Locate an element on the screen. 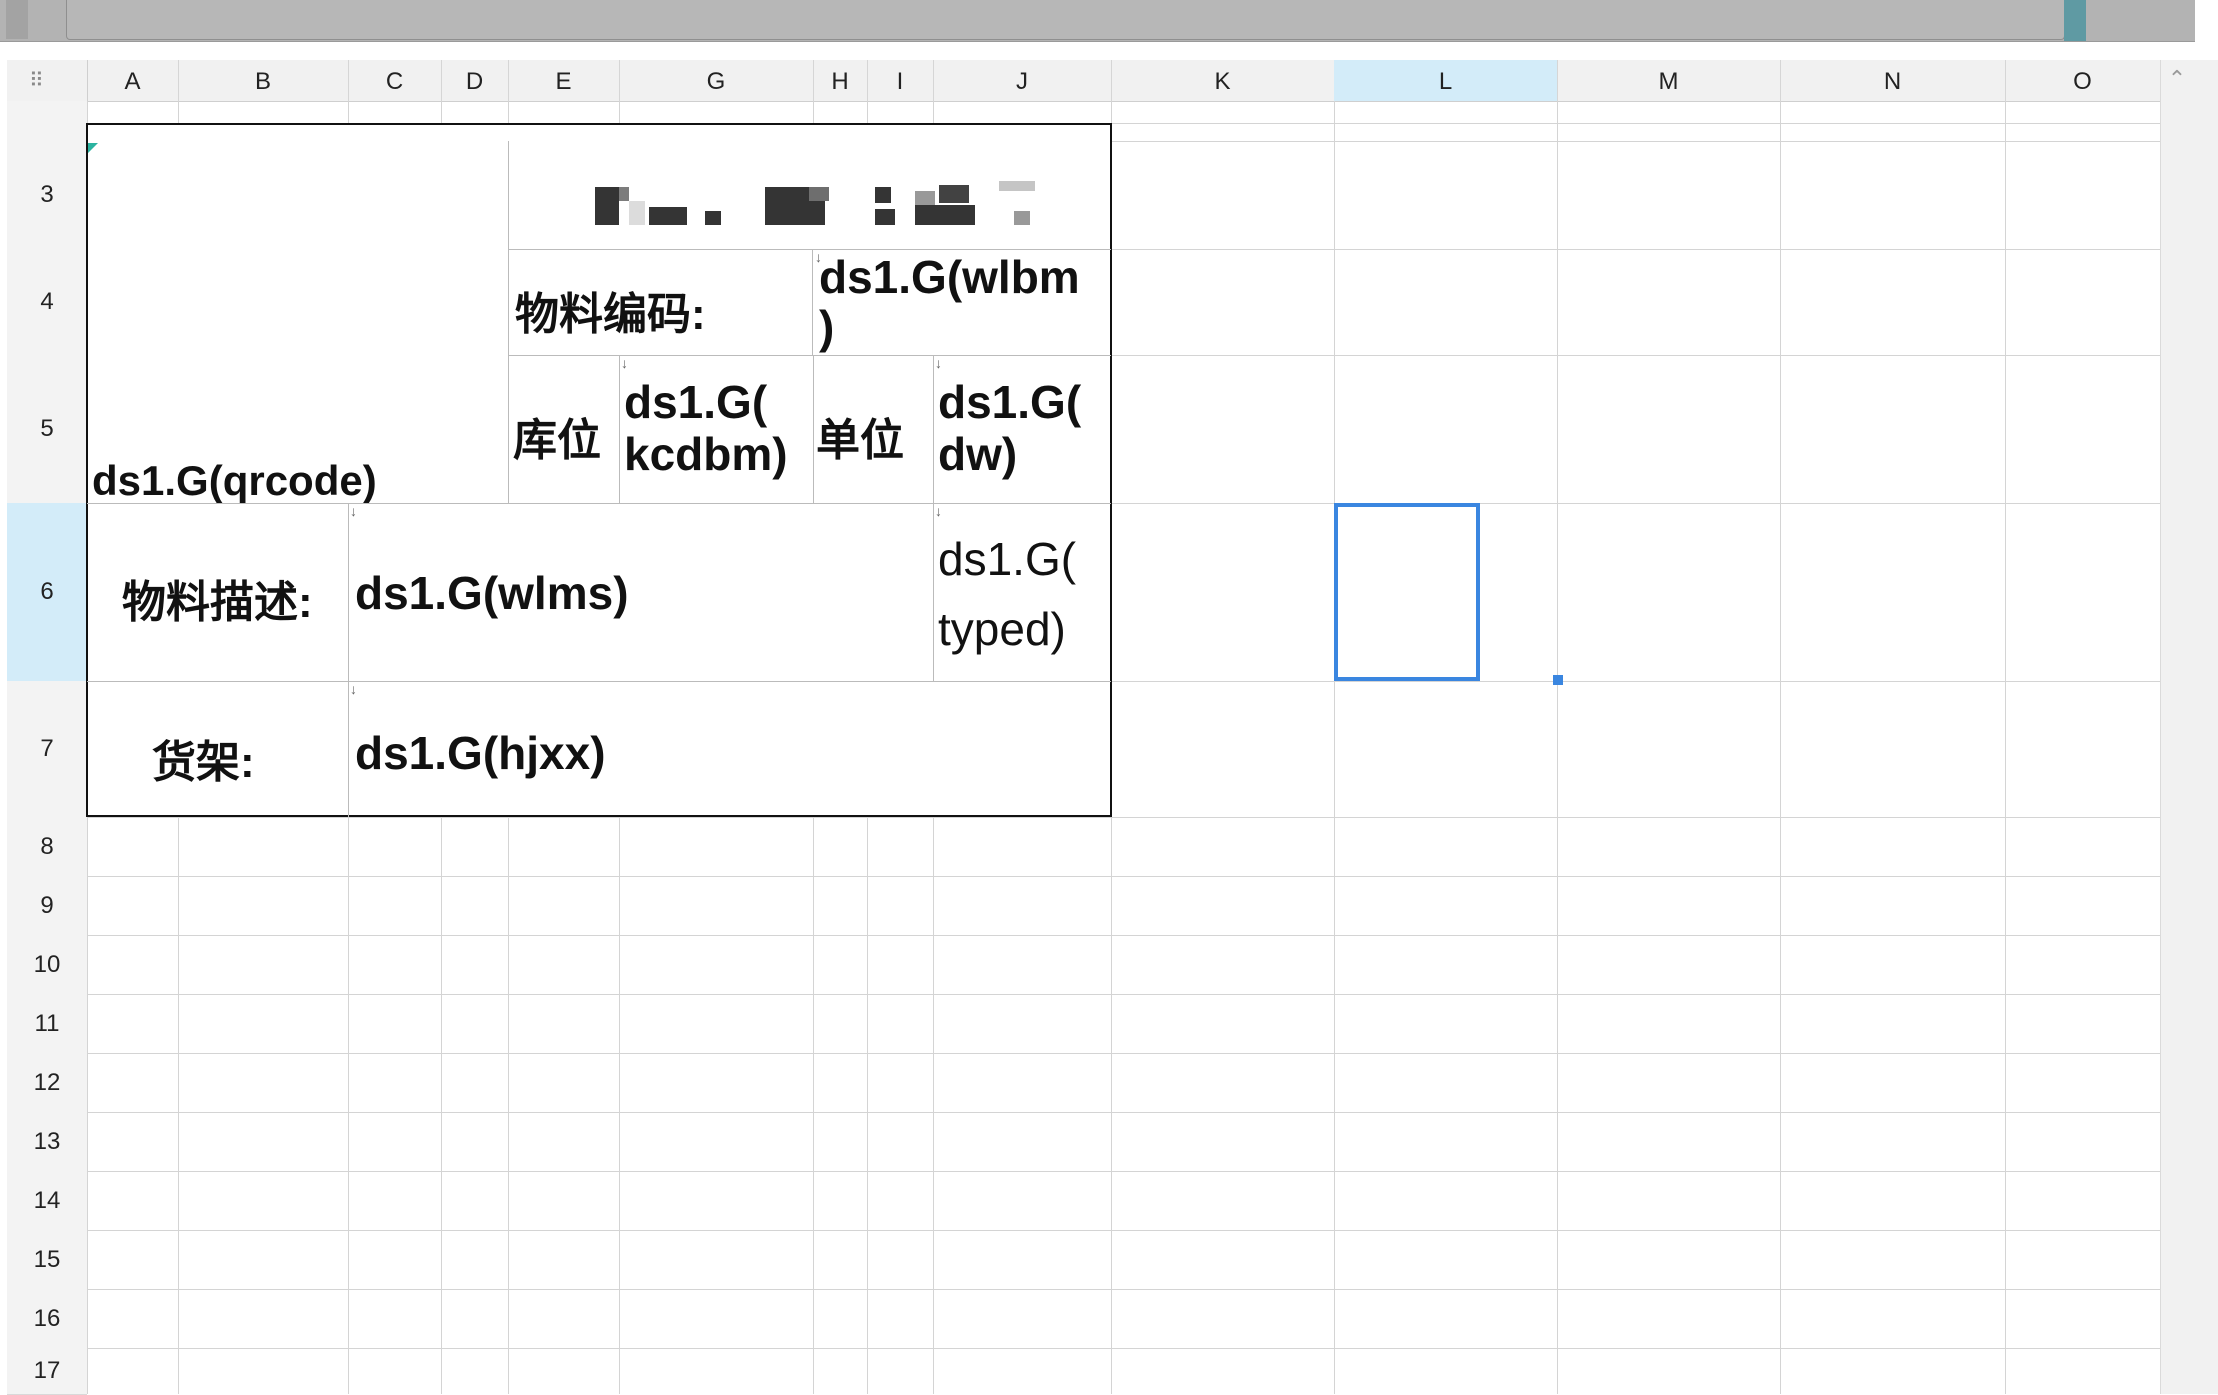 This screenshot has width=2218, height=1395. qrcode-cell: ds1.G(qrcode) is located at coordinates (298, 322).